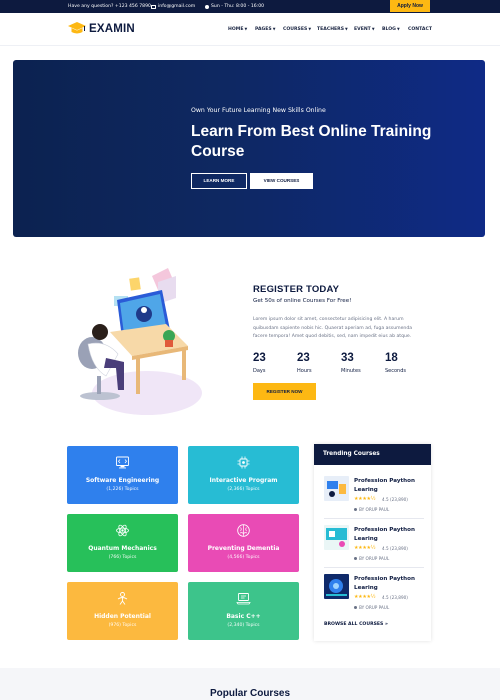 The width and height of the screenshot is (500, 700). Describe the element at coordinates (219, 181) in the screenshot. I see `learn-more-button: LEARN MORE` at that location.